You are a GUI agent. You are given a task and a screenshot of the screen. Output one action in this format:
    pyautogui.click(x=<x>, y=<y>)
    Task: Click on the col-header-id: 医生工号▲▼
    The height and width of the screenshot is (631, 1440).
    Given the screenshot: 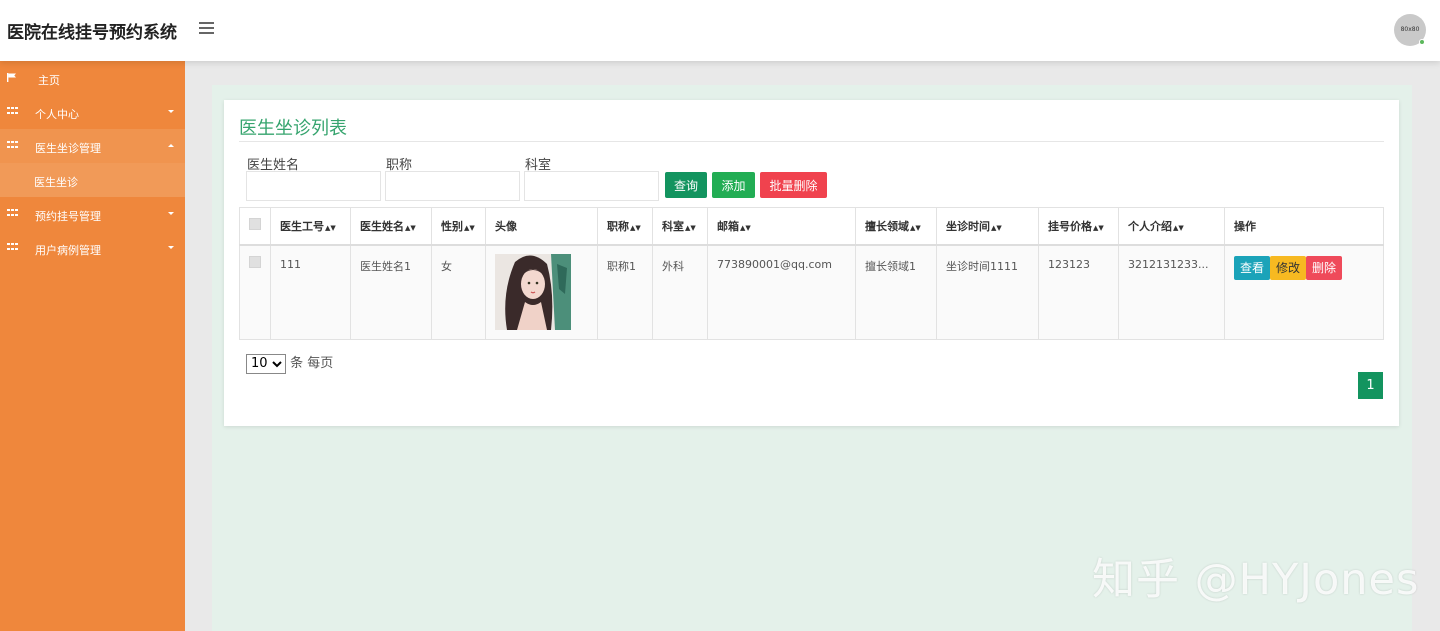 What is the action you would take?
    pyautogui.click(x=310, y=226)
    